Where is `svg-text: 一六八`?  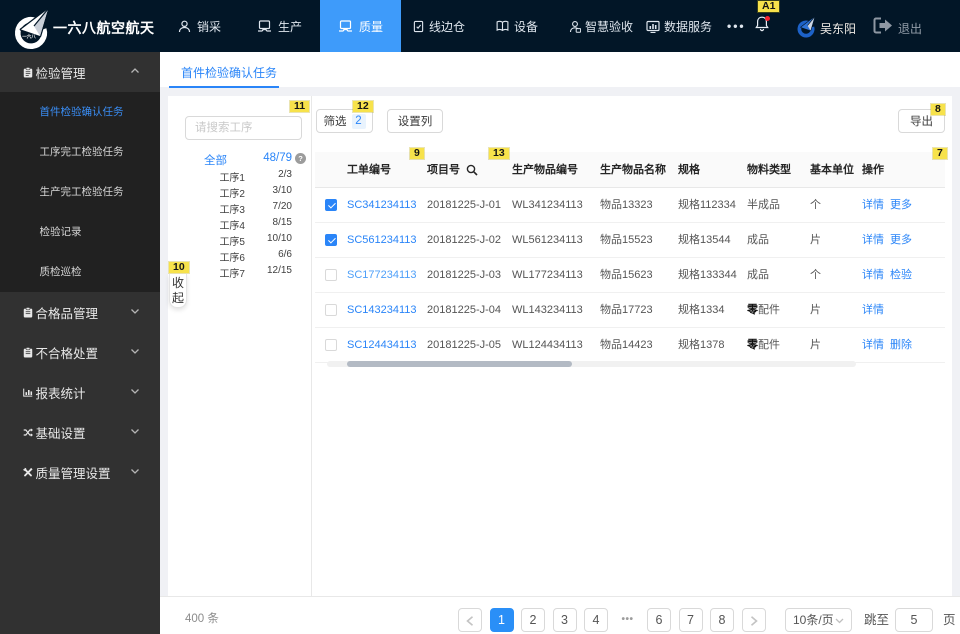
svg-text: 一六八 is located at coordinates (29, 36).